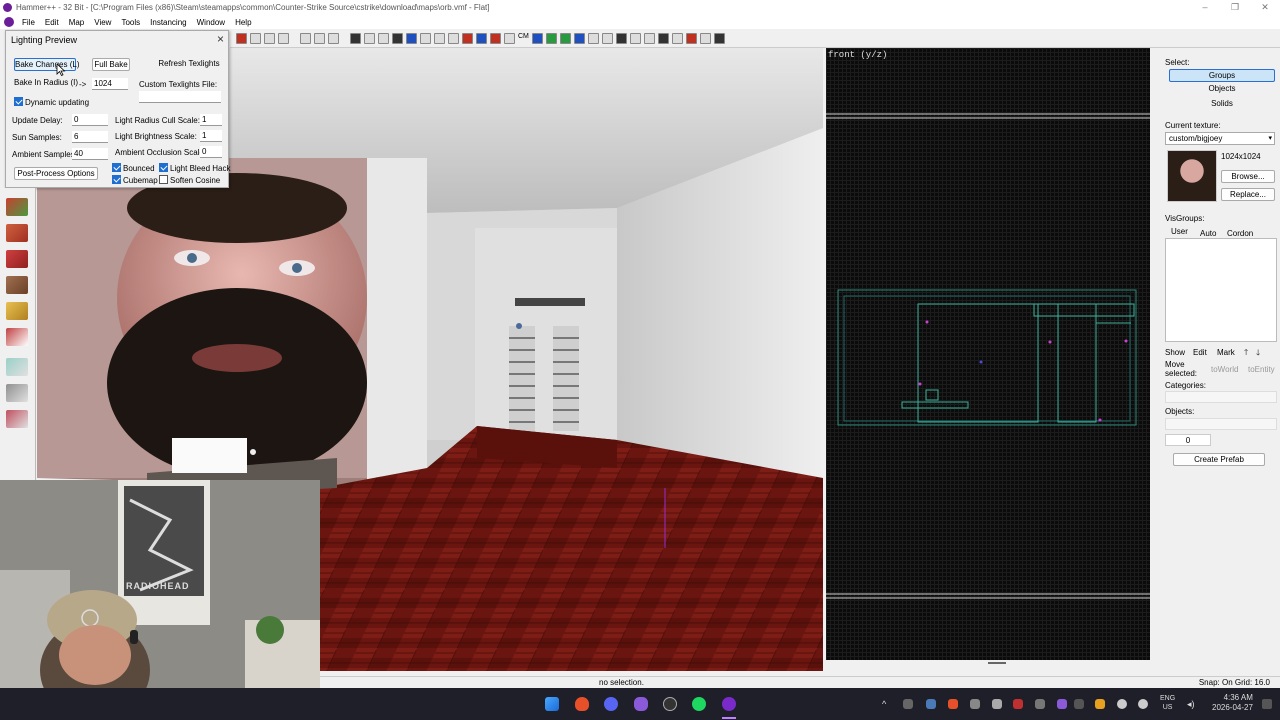  I want to click on clip-tool-icon, so click(17, 337).